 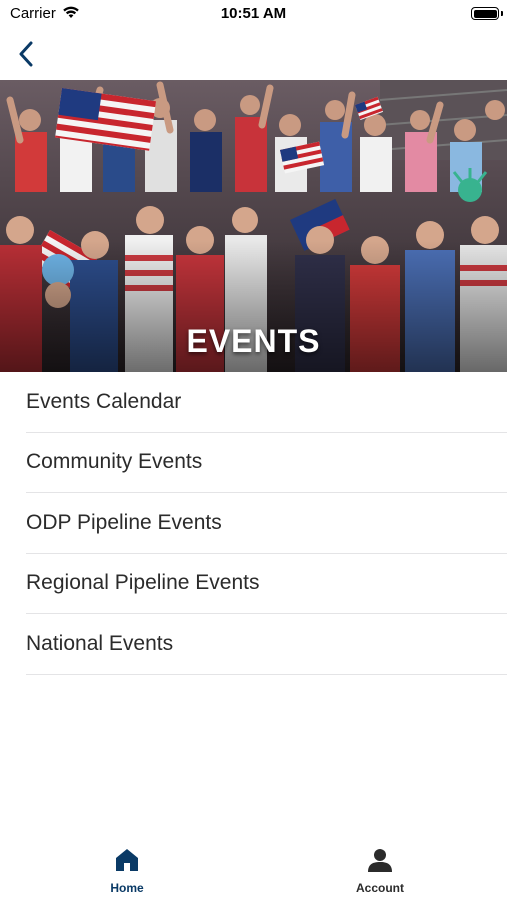 I want to click on list-item-label: Community Events, so click(x=114, y=462).